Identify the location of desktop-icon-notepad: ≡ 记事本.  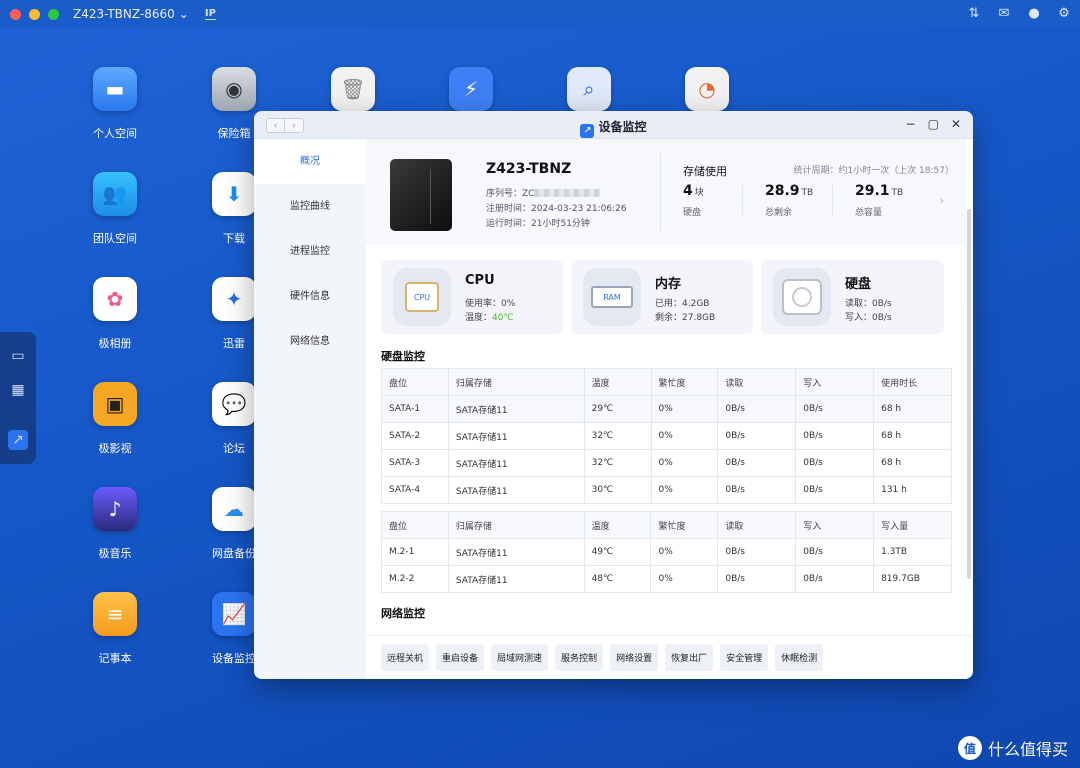
(115, 629).